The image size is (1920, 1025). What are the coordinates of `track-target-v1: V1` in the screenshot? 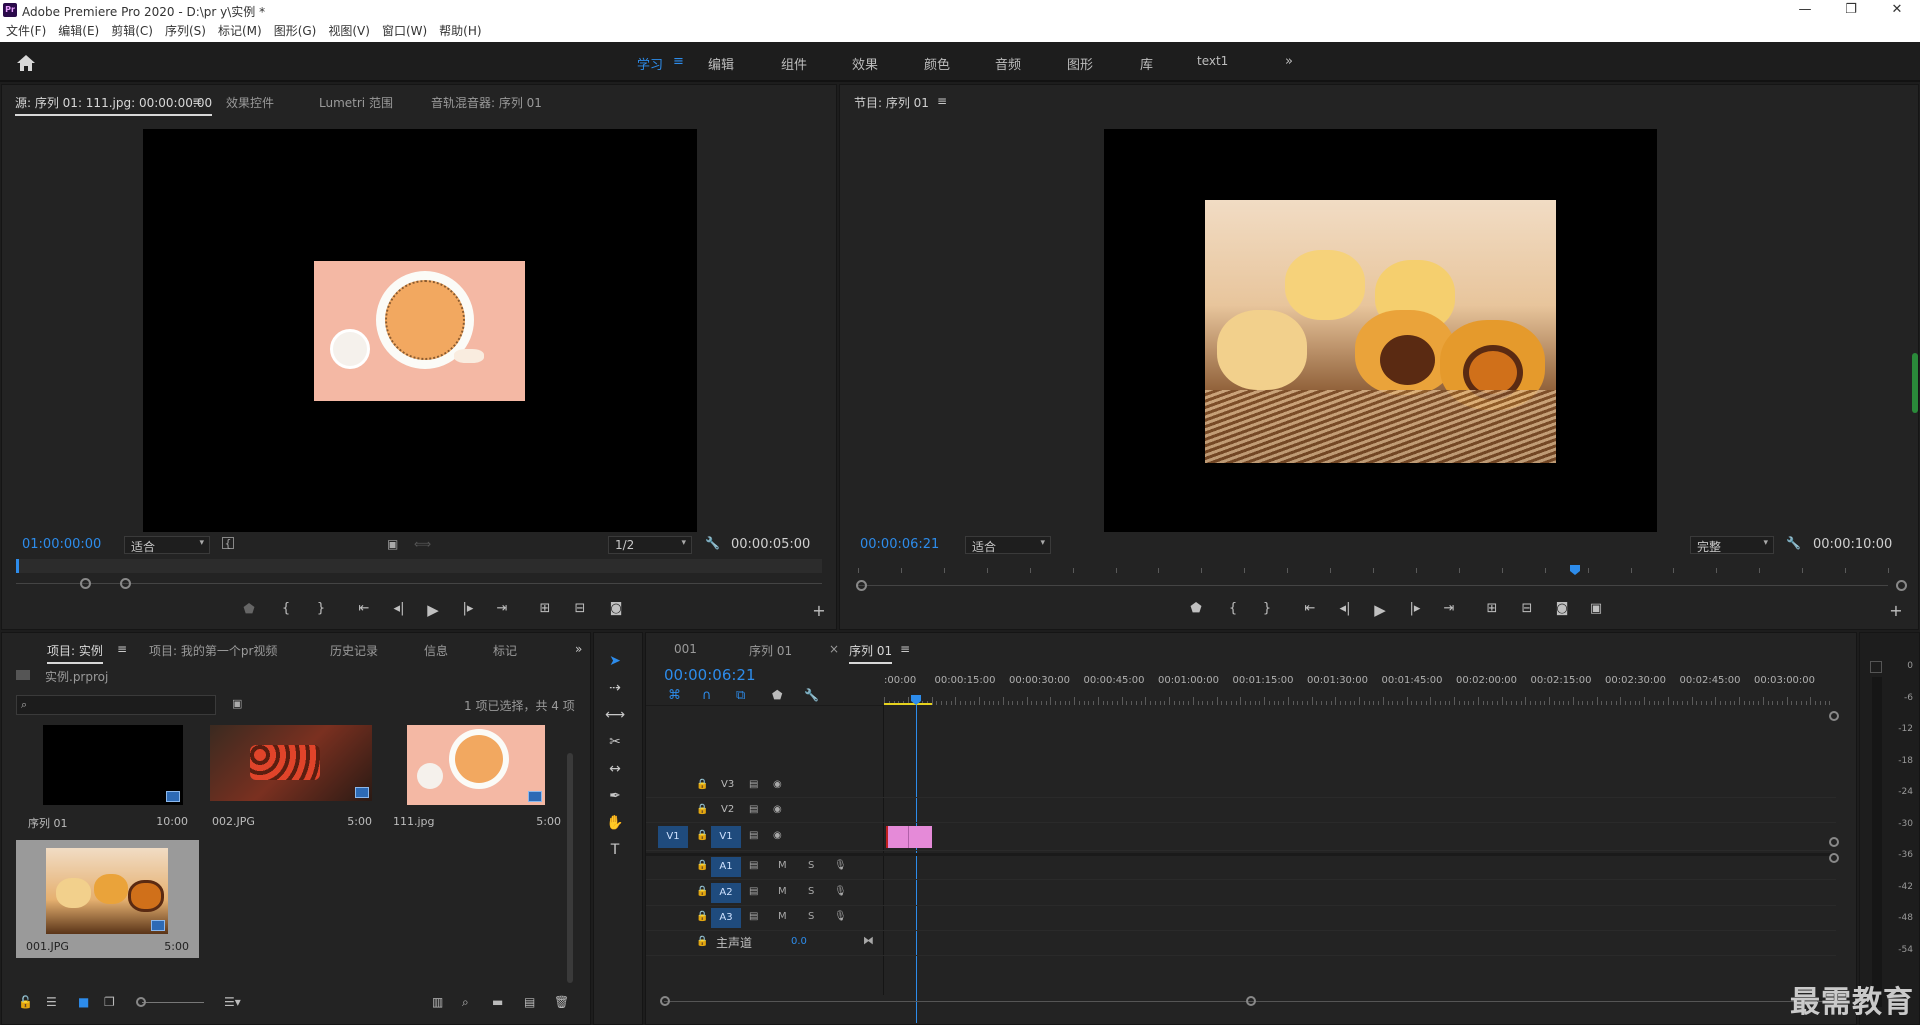 It's located at (726, 837).